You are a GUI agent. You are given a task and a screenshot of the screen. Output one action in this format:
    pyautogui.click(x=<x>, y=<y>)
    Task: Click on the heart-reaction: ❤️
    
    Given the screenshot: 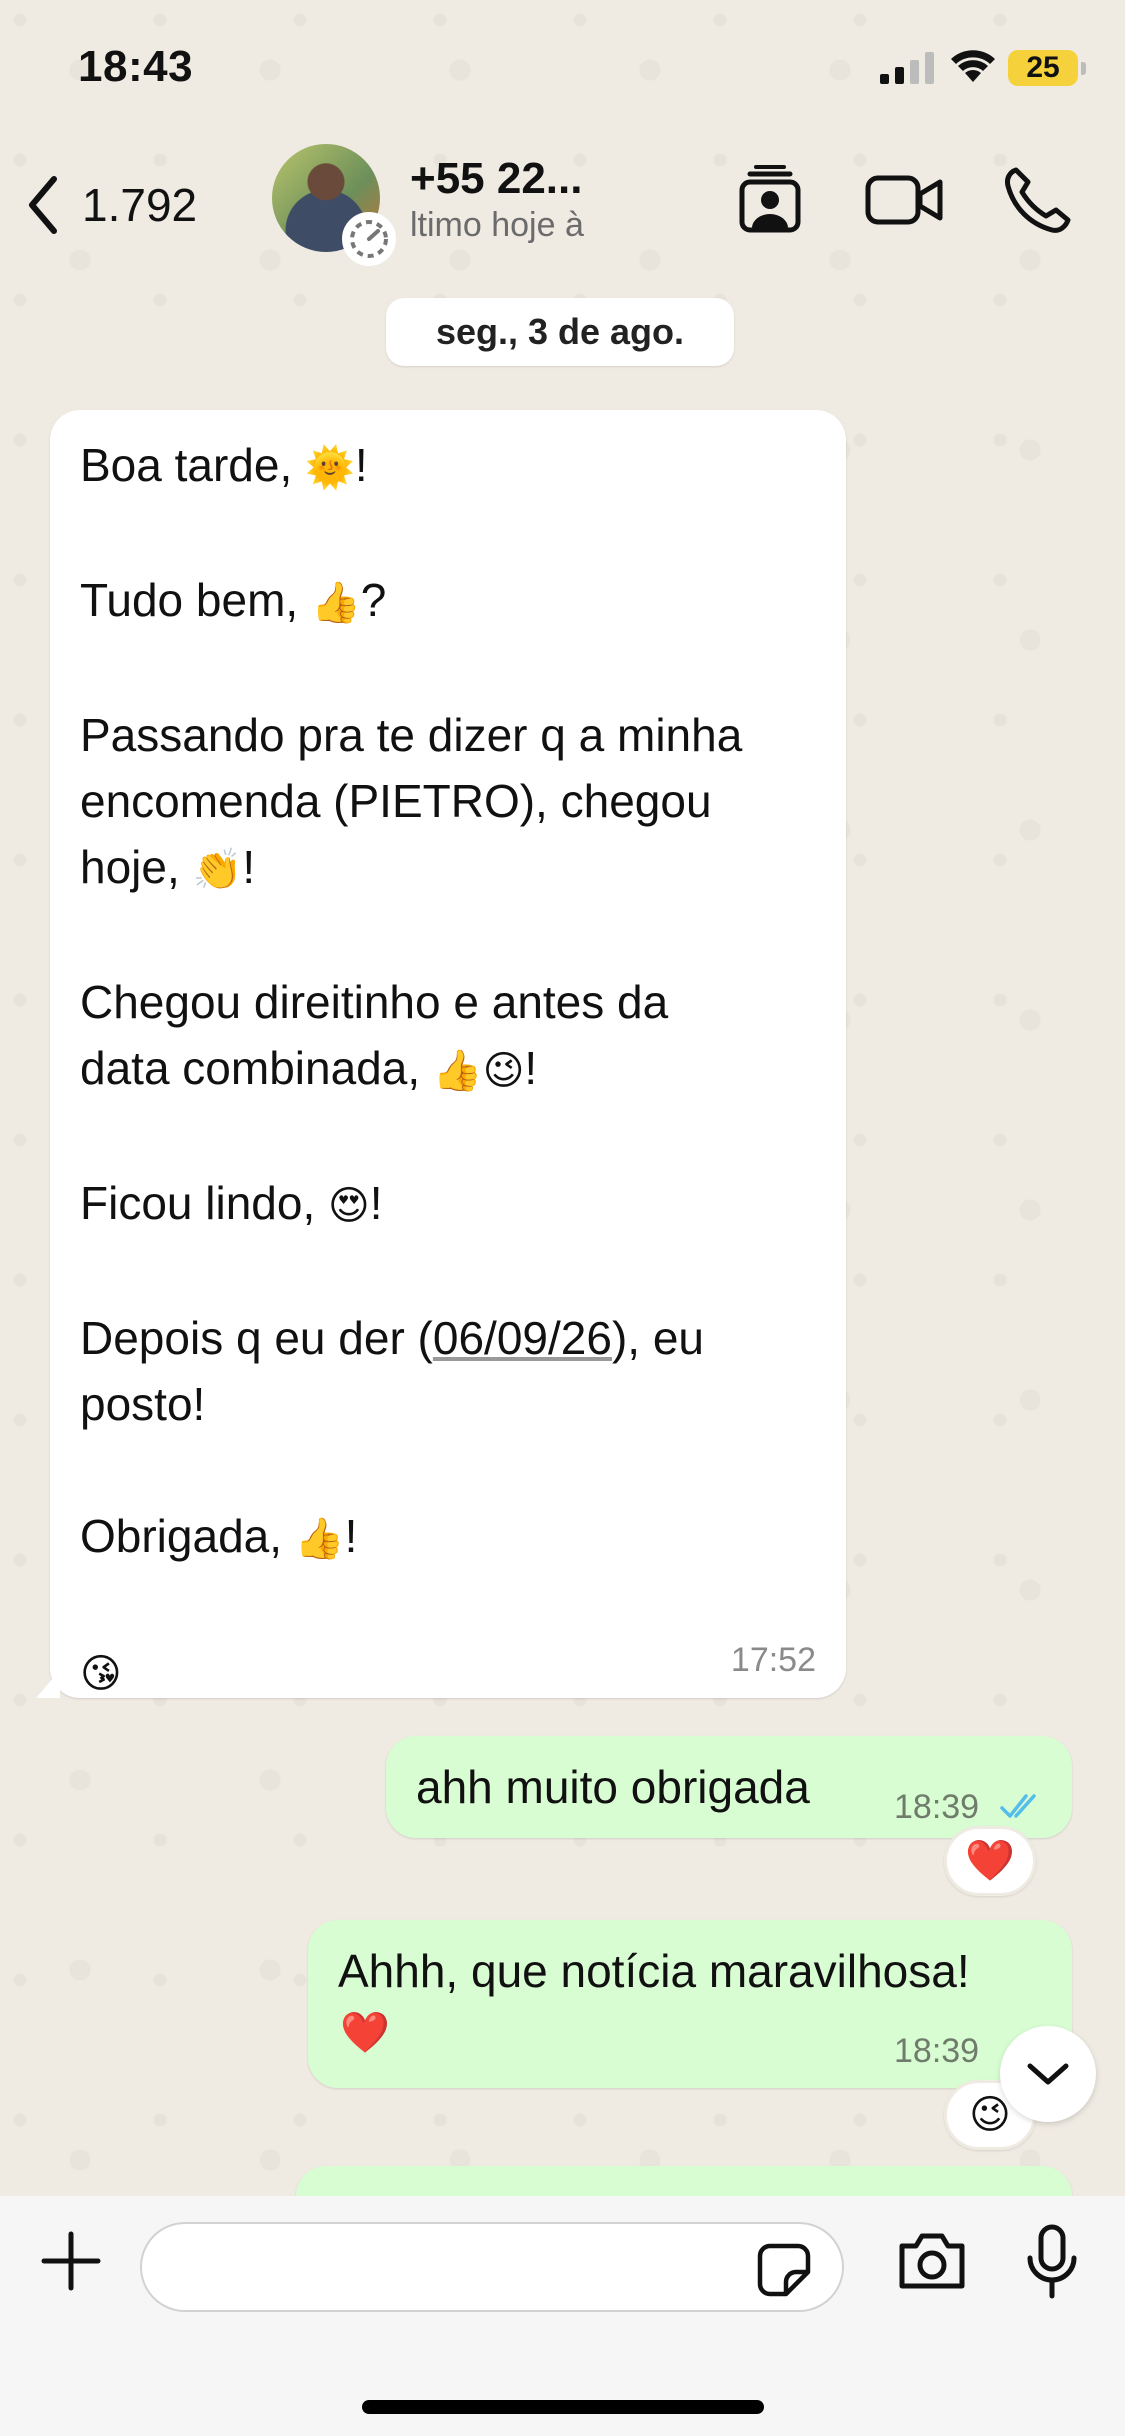 What is the action you would take?
    pyautogui.click(x=990, y=1861)
    